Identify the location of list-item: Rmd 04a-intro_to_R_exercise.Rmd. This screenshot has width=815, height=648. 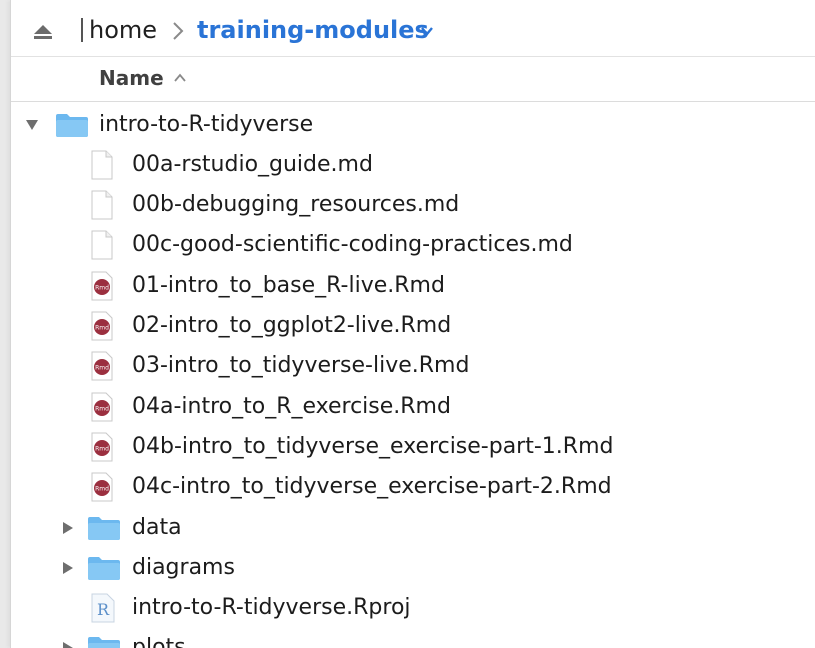
(413, 407).